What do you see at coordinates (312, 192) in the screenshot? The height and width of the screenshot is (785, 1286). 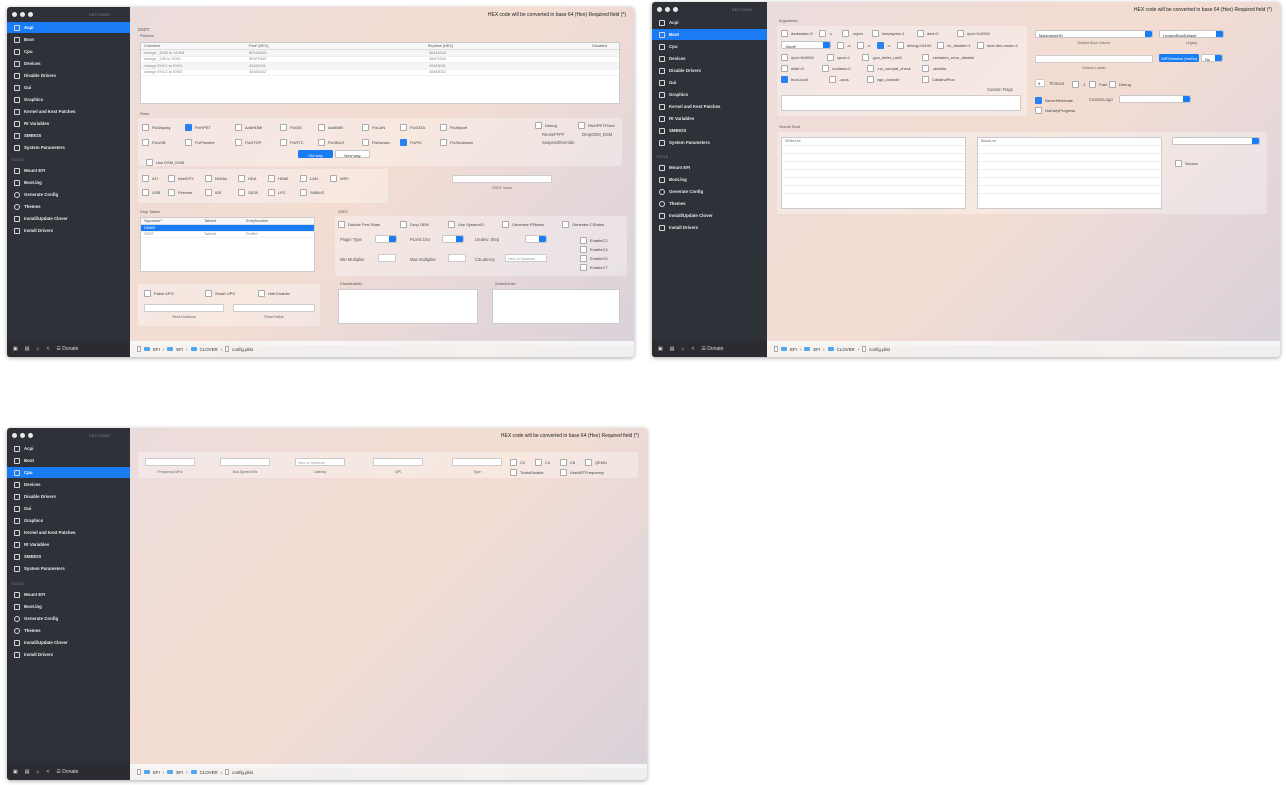 I see `smbus-checkbox: SMBUS` at bounding box center [312, 192].